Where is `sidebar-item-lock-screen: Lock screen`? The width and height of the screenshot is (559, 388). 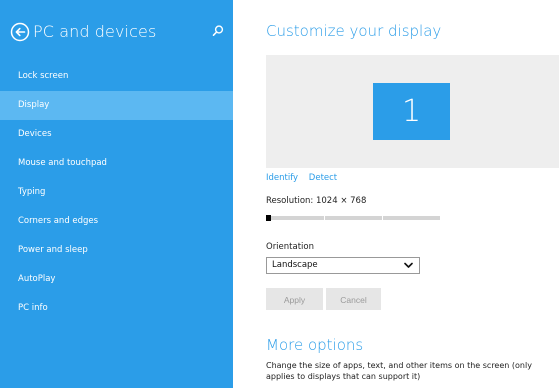 sidebar-item-lock-screen: Lock screen is located at coordinates (116, 76).